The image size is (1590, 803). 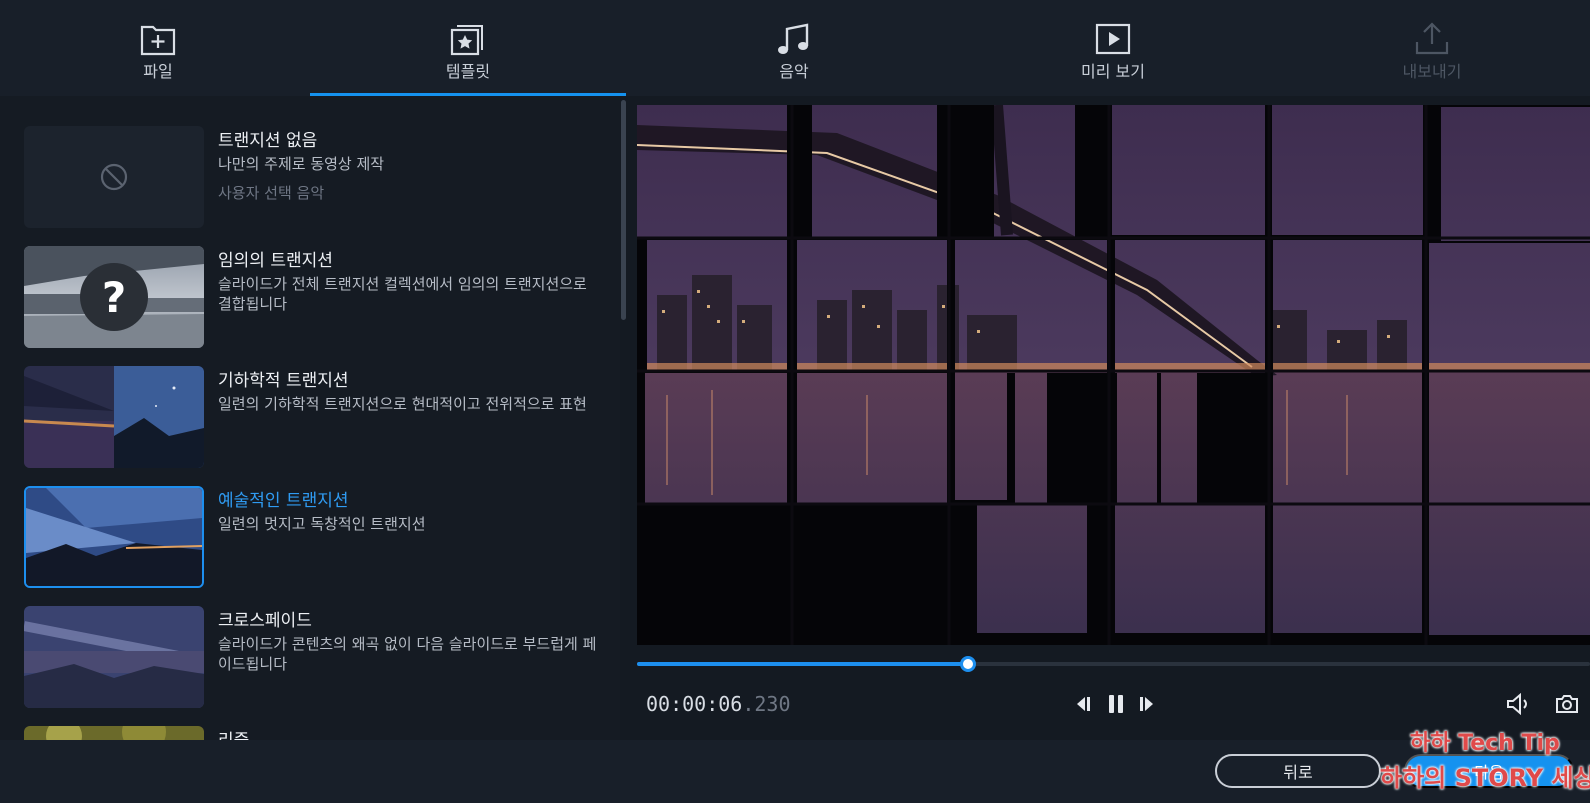 I want to click on tab-templates: 템플릿, so click(x=468, y=48).